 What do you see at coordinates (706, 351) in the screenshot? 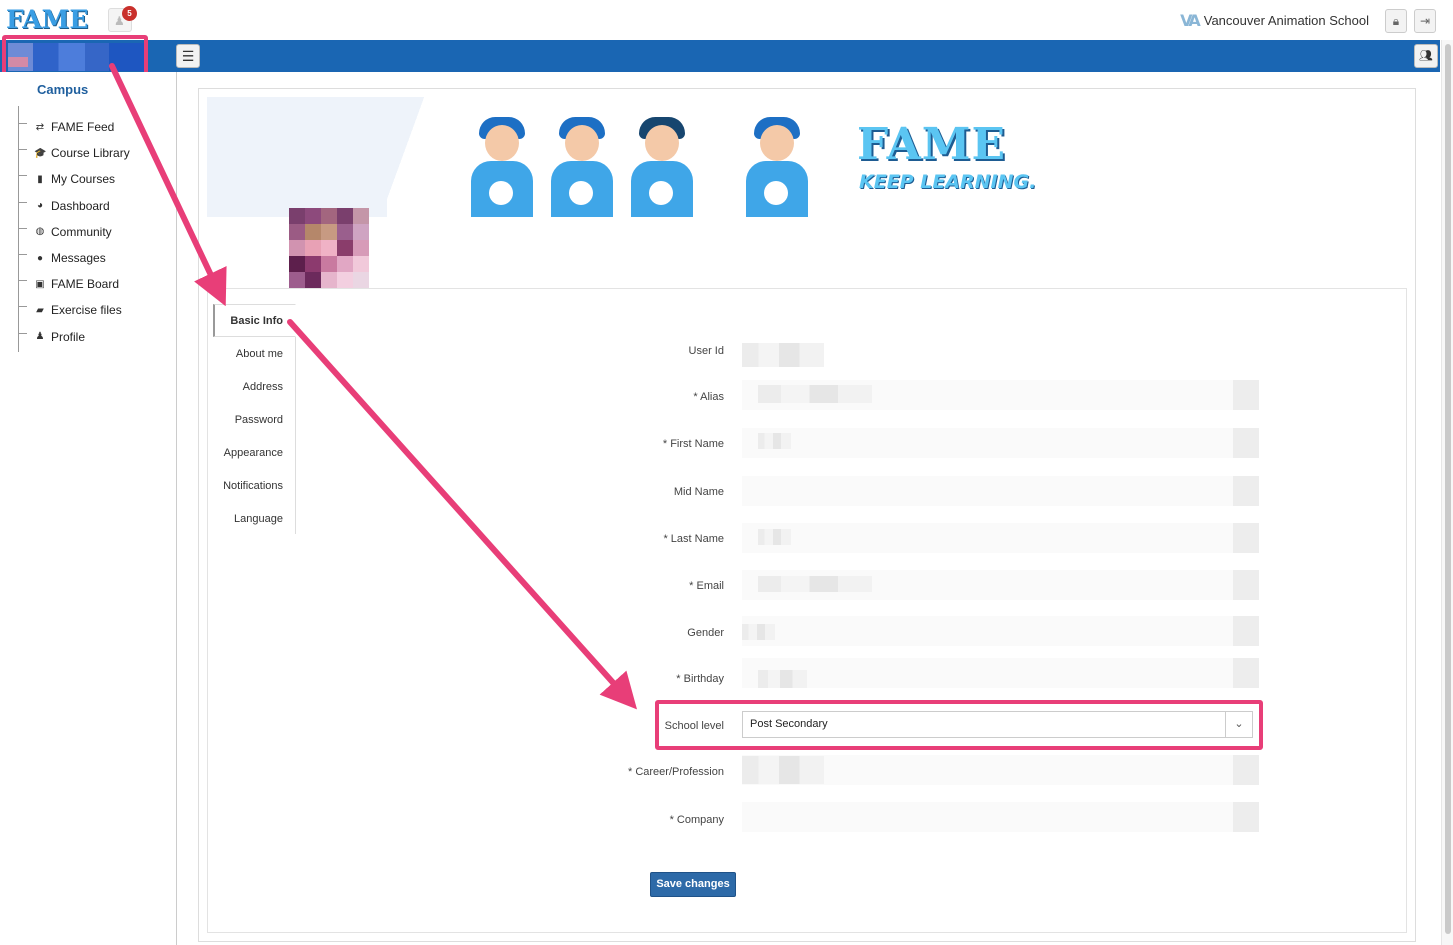
I see `user-id-label: User Id` at bounding box center [706, 351].